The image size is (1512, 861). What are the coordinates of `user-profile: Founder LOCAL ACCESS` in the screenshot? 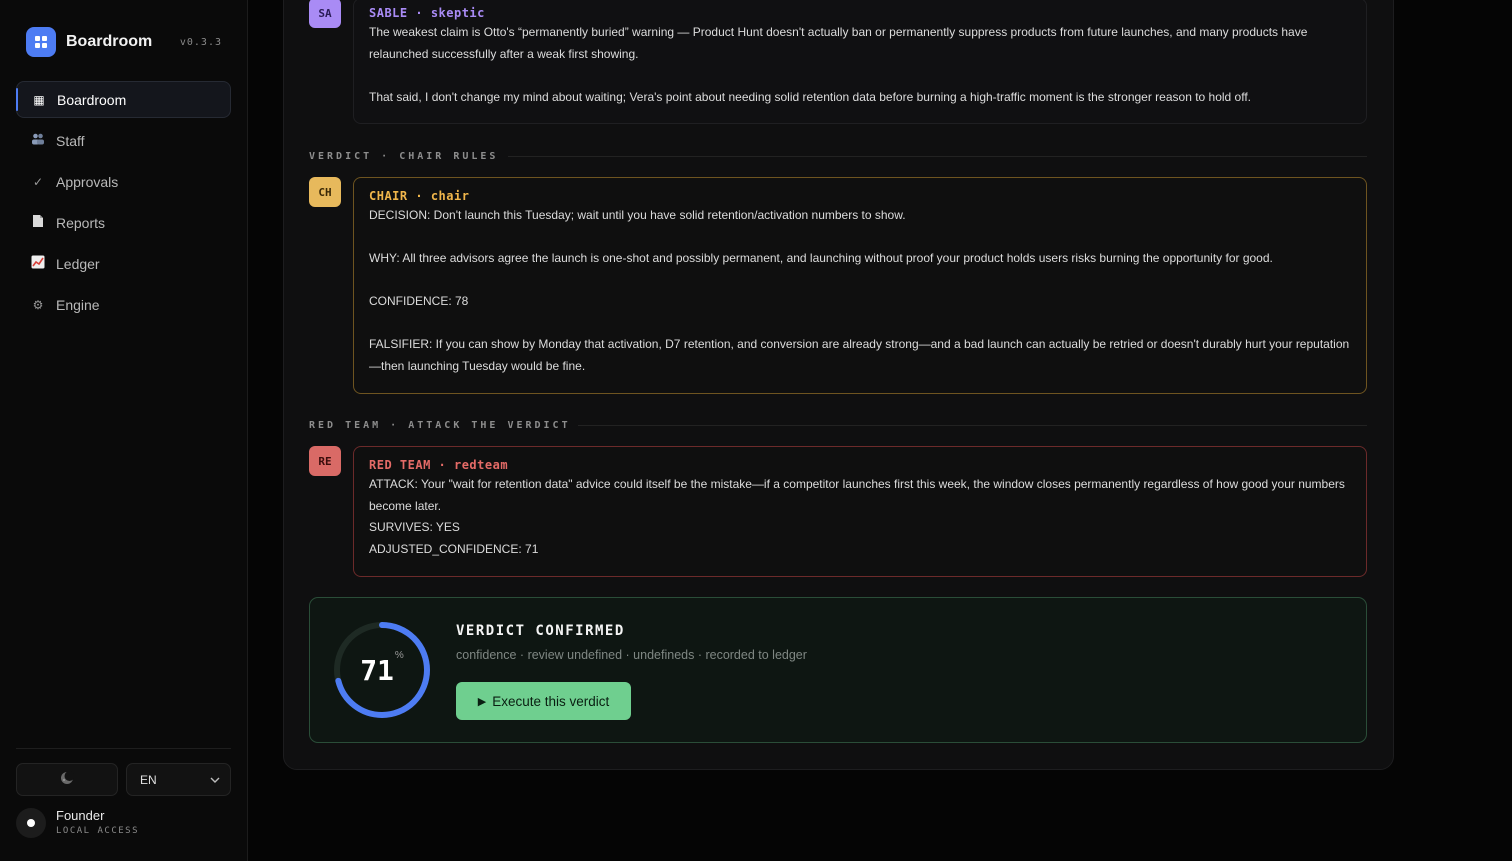 It's located at (77, 823).